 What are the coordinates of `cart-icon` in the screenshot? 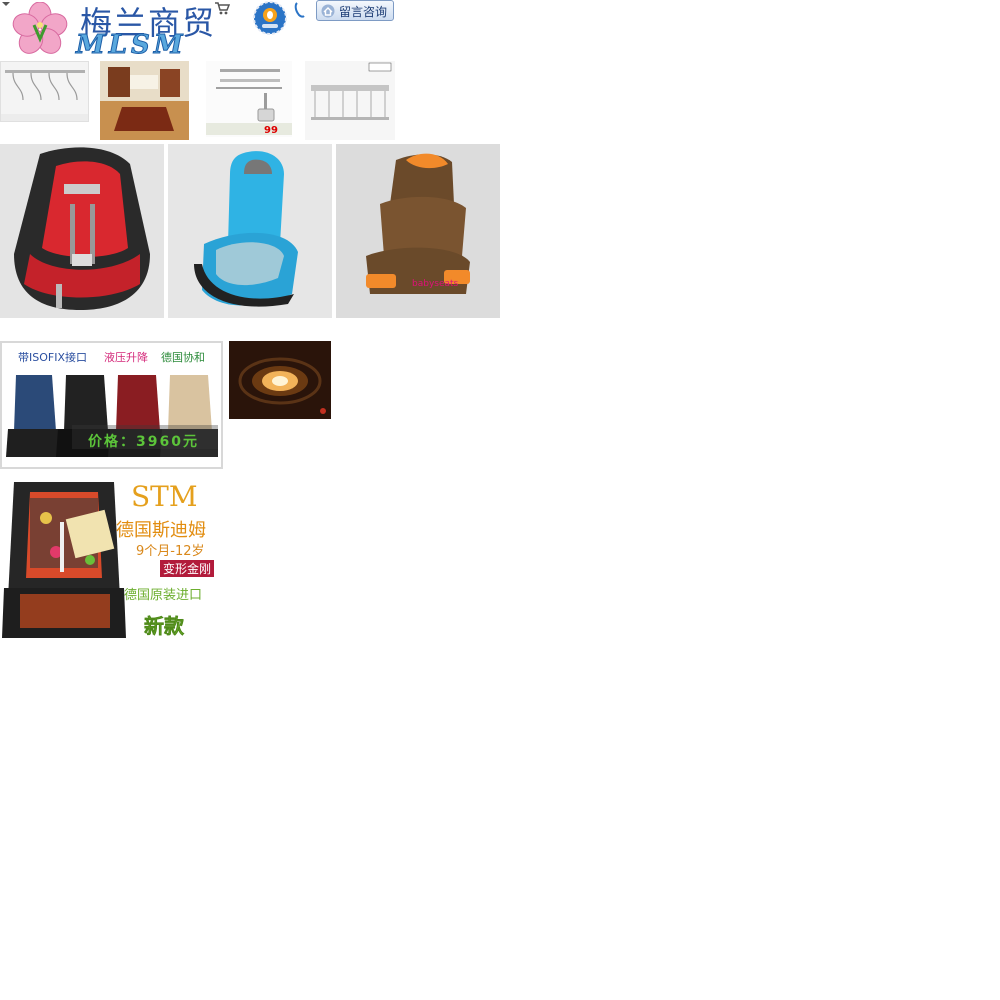 It's located at (222, 8).